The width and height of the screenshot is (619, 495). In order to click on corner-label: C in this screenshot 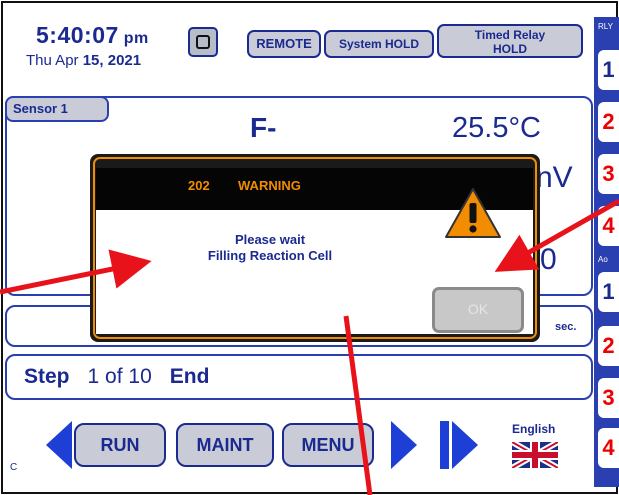, I will do `click(14, 467)`.